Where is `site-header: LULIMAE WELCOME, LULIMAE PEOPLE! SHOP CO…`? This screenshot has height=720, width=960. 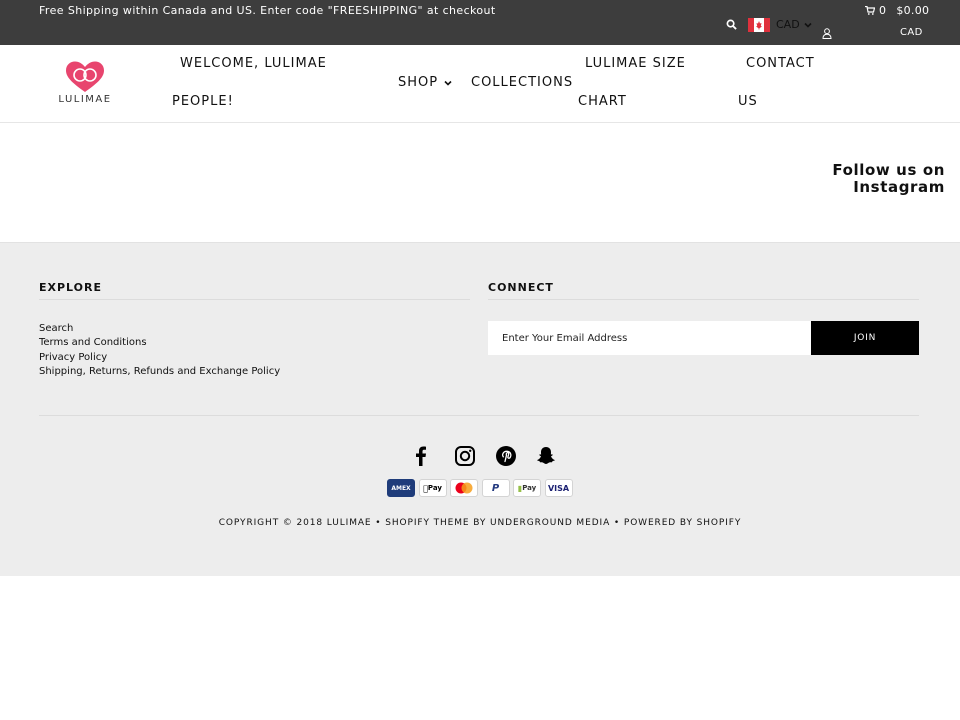
site-header: LULIMAE WELCOME, LULIMAE PEOPLE! SHOP CO… is located at coordinates (480, 84).